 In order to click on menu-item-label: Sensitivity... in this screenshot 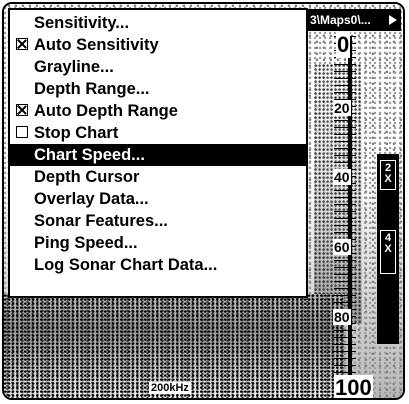, I will do `click(82, 23)`.